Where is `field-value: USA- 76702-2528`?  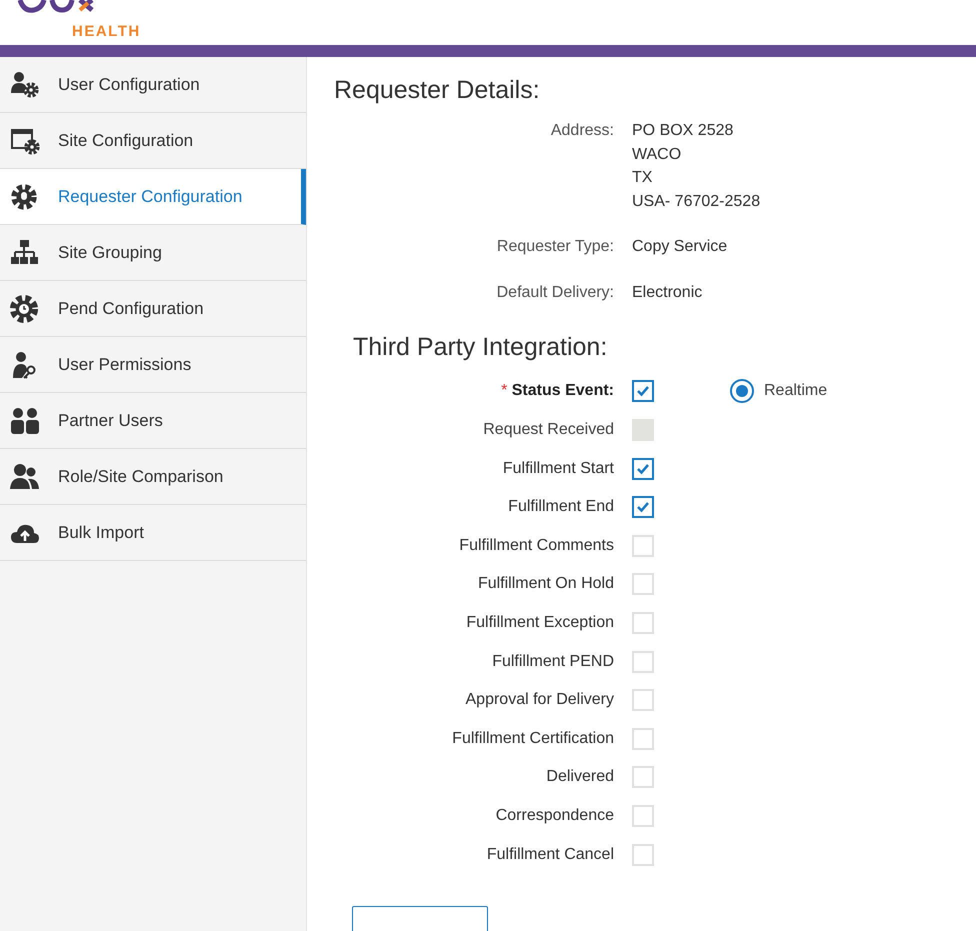 field-value: USA- 76702-2528 is located at coordinates (696, 202).